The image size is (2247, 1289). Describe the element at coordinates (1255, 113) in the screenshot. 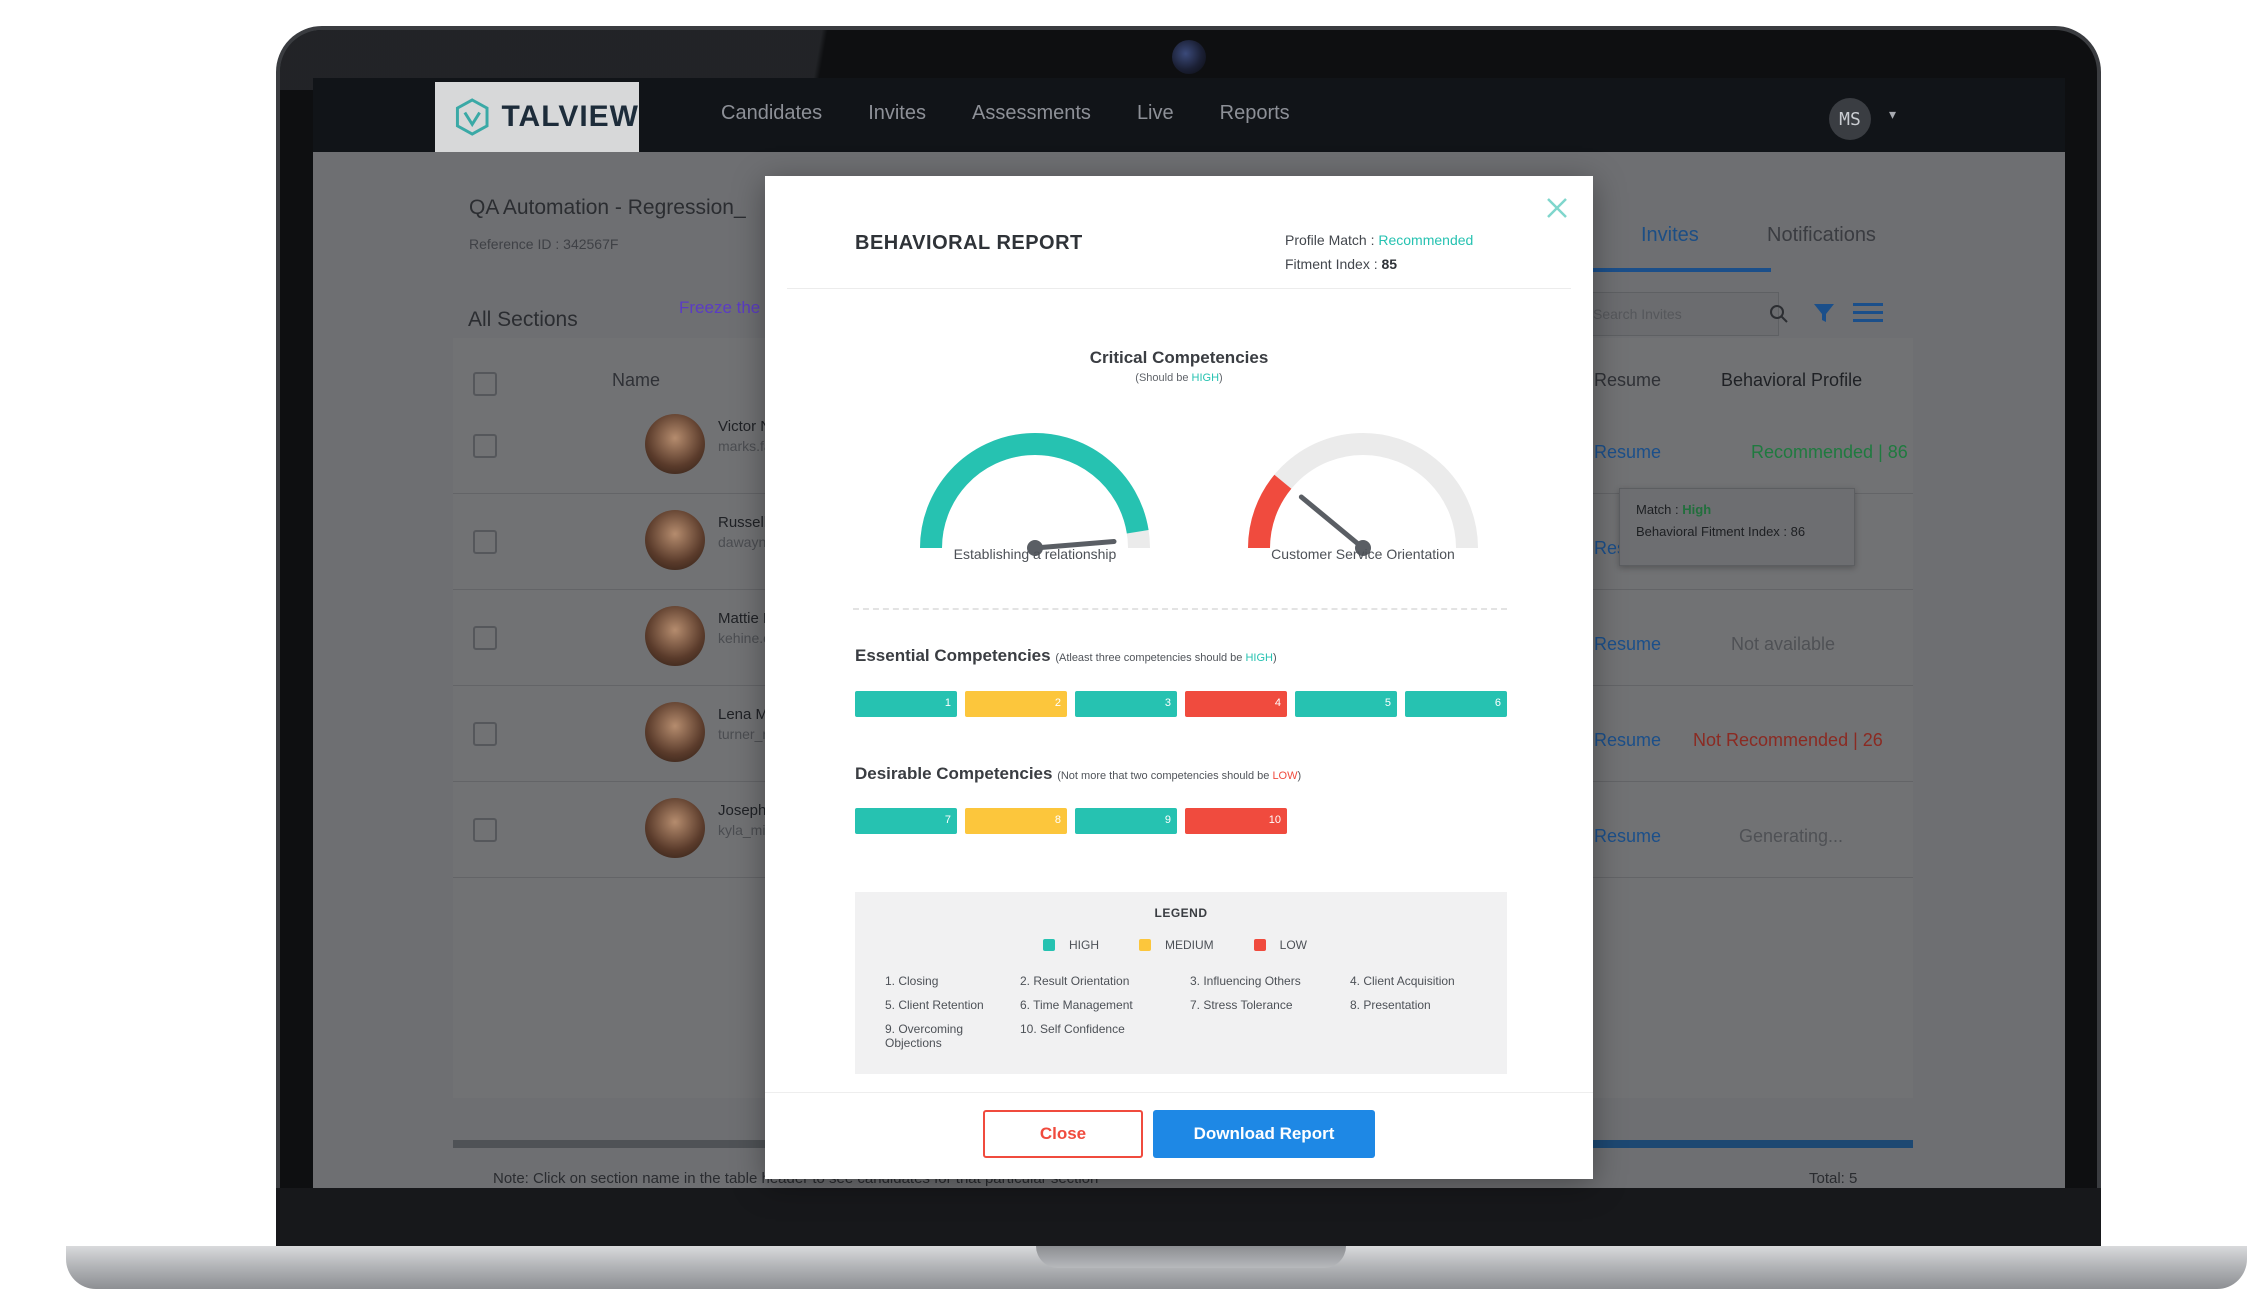

I see `nav-reports: Reports` at that location.